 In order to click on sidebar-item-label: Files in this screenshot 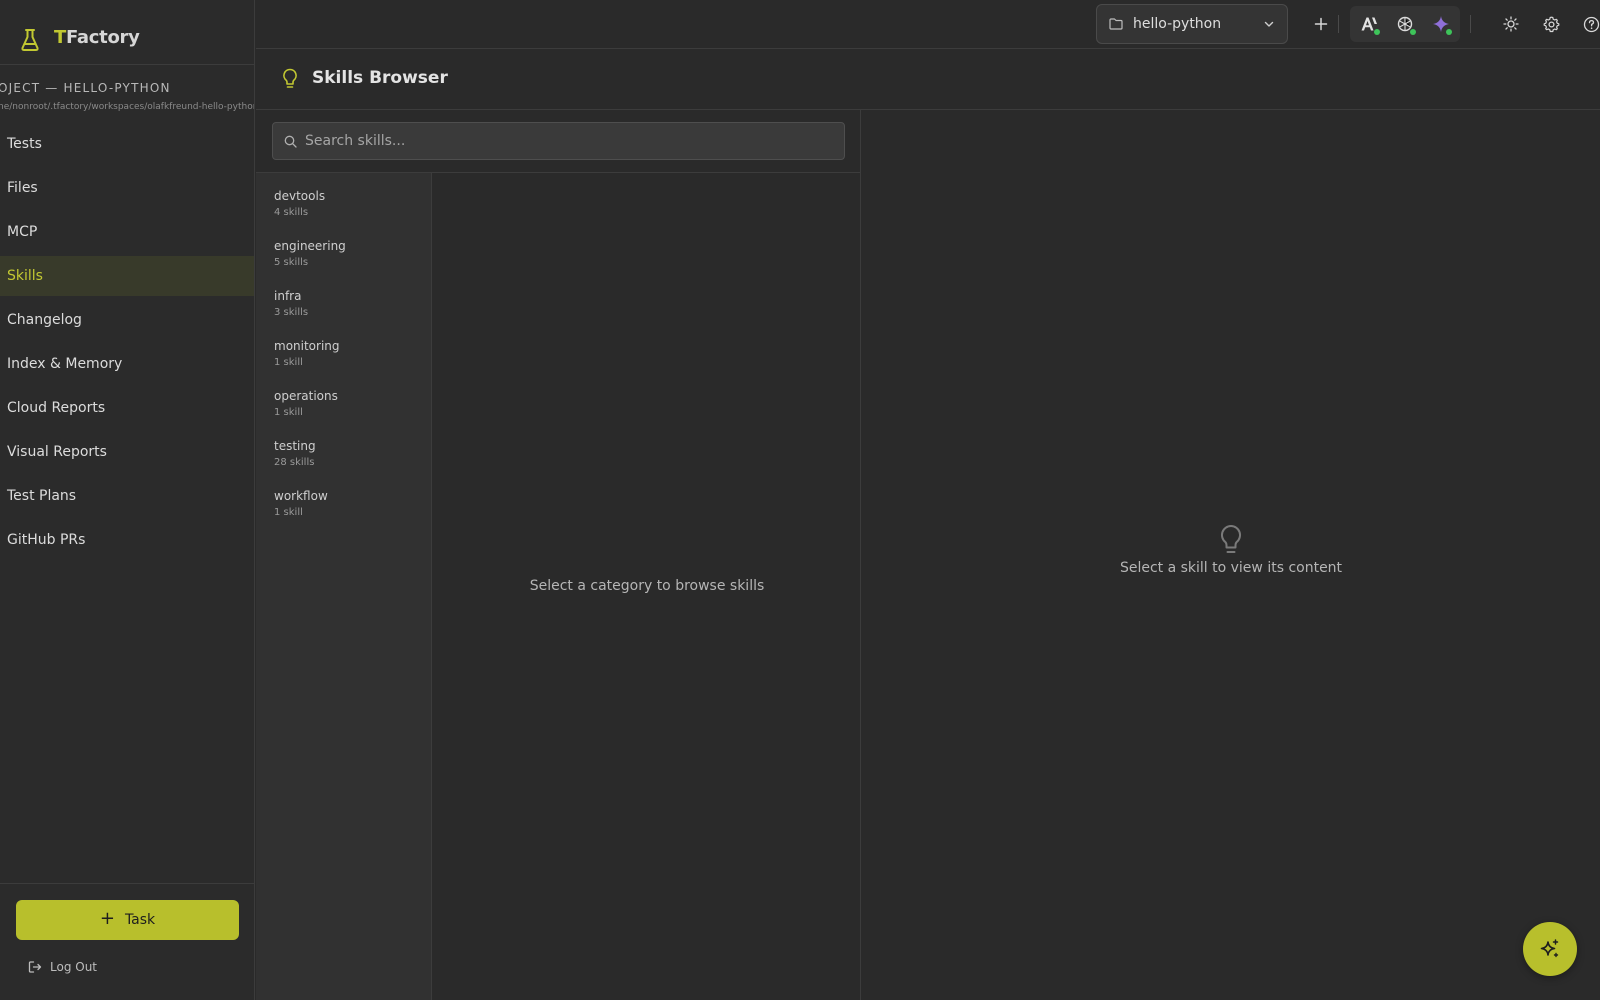, I will do `click(22, 188)`.